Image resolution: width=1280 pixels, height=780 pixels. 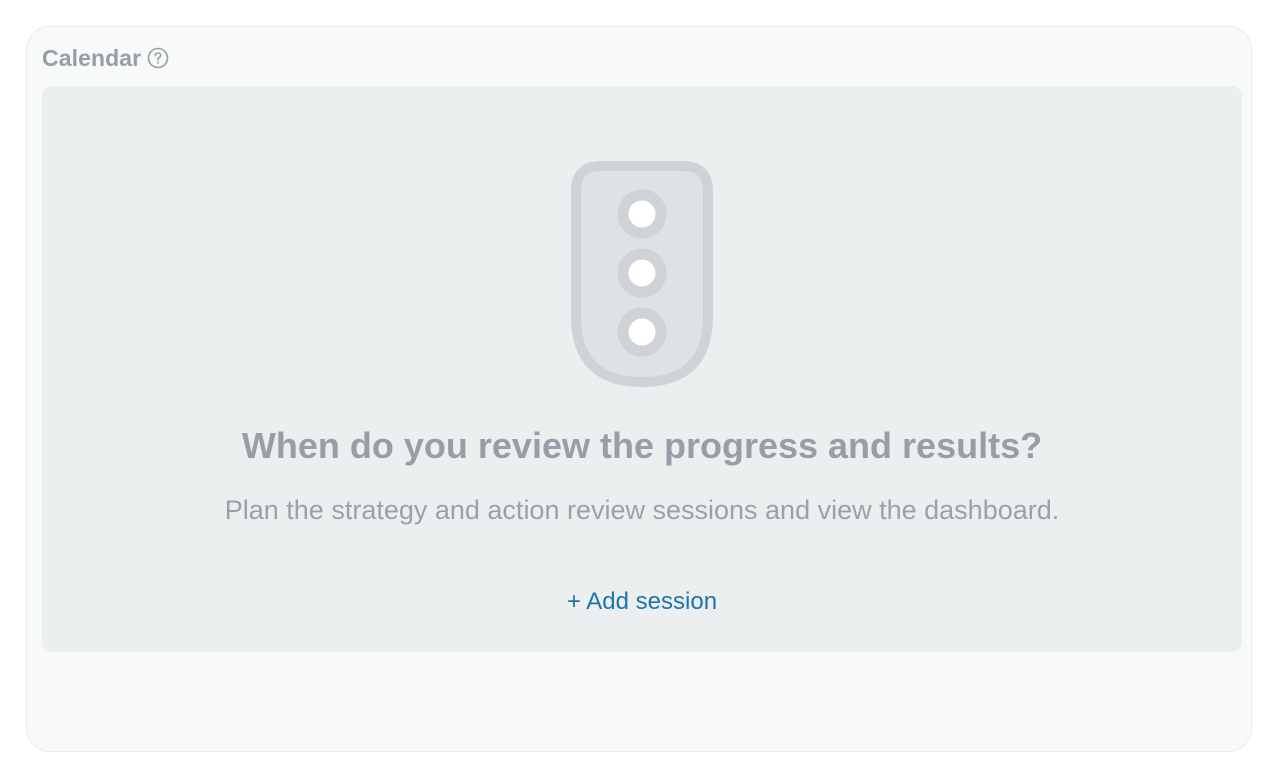 What do you see at coordinates (642, 602) in the screenshot?
I see `add-session-button: + Add session` at bounding box center [642, 602].